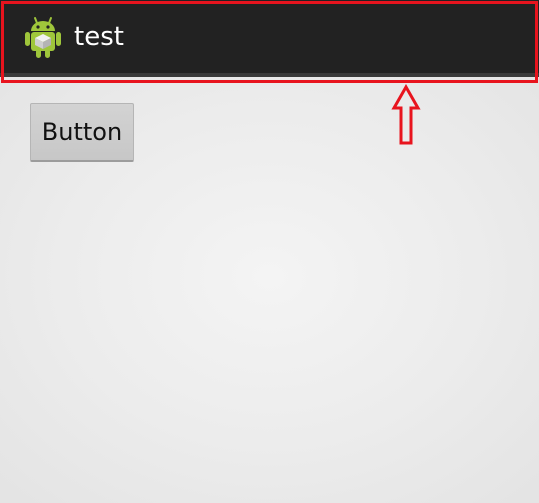 Image resolution: width=539 pixels, height=503 pixels. Describe the element at coordinates (406, 114) in the screenshot. I see `annotation-up-arrow-icon` at that location.